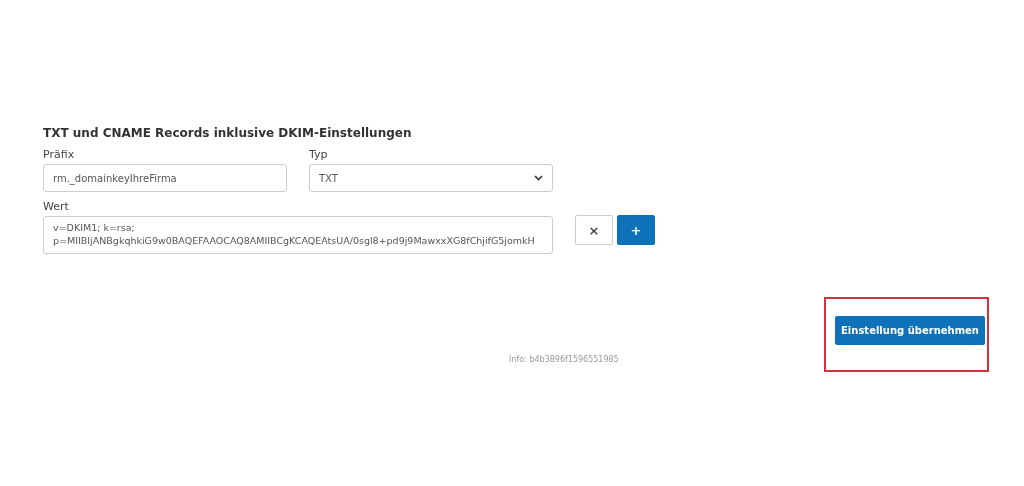 The width and height of the screenshot is (1024, 486). I want to click on field-label: Präfix, so click(59, 154).